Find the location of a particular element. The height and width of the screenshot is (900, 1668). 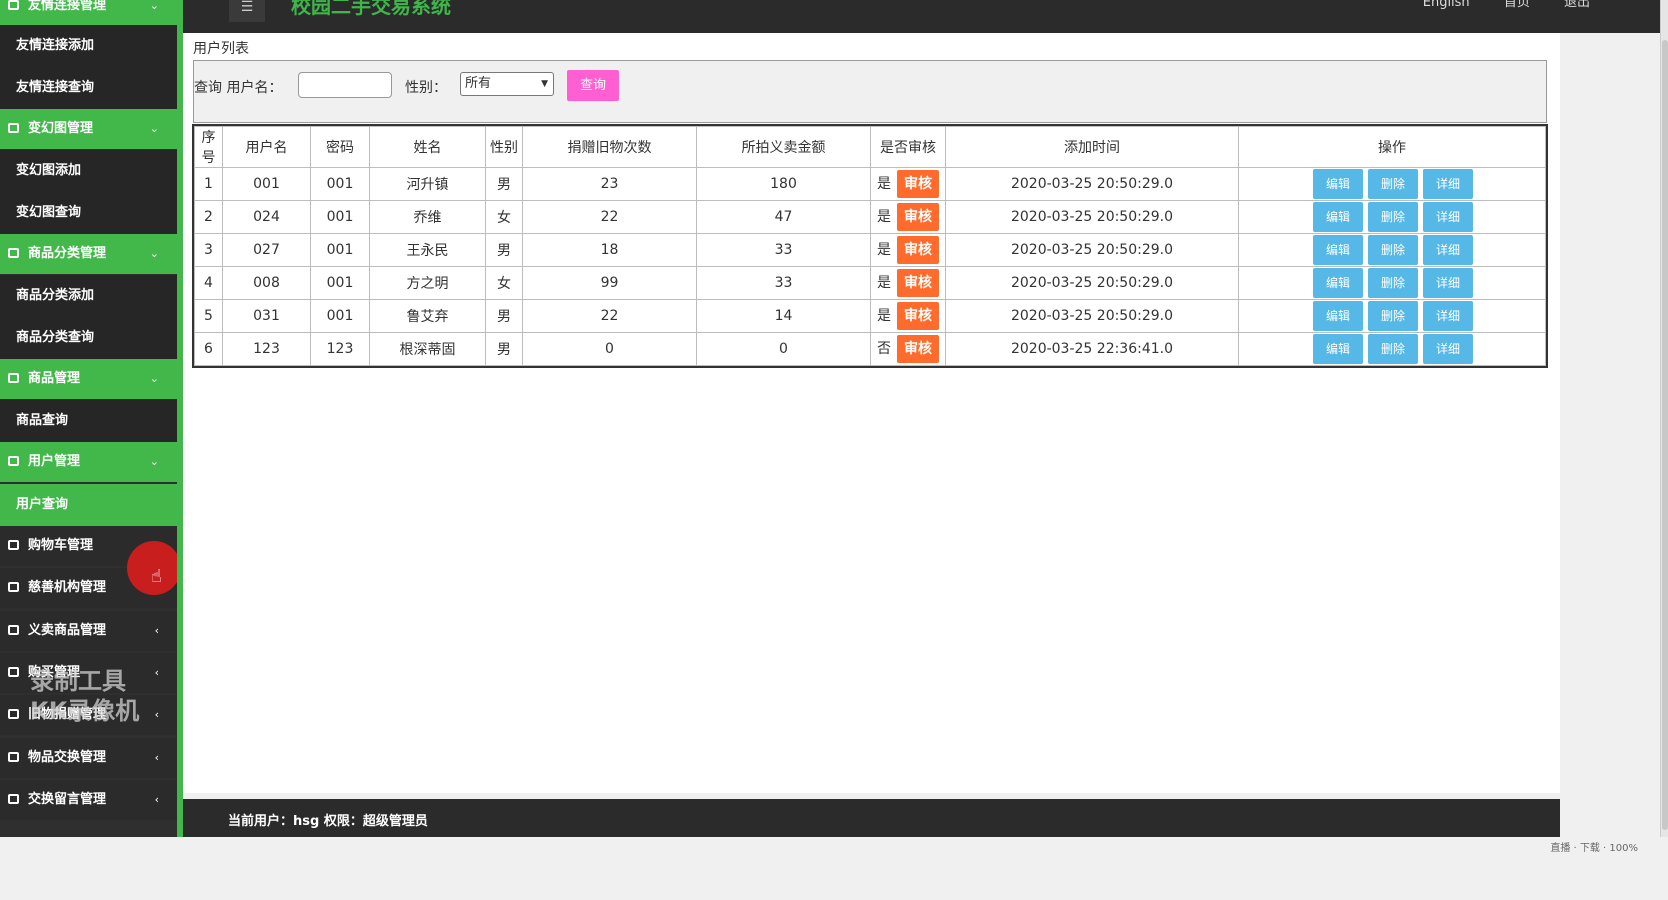

hand-cursor-icon: ☝ is located at coordinates (156, 576).